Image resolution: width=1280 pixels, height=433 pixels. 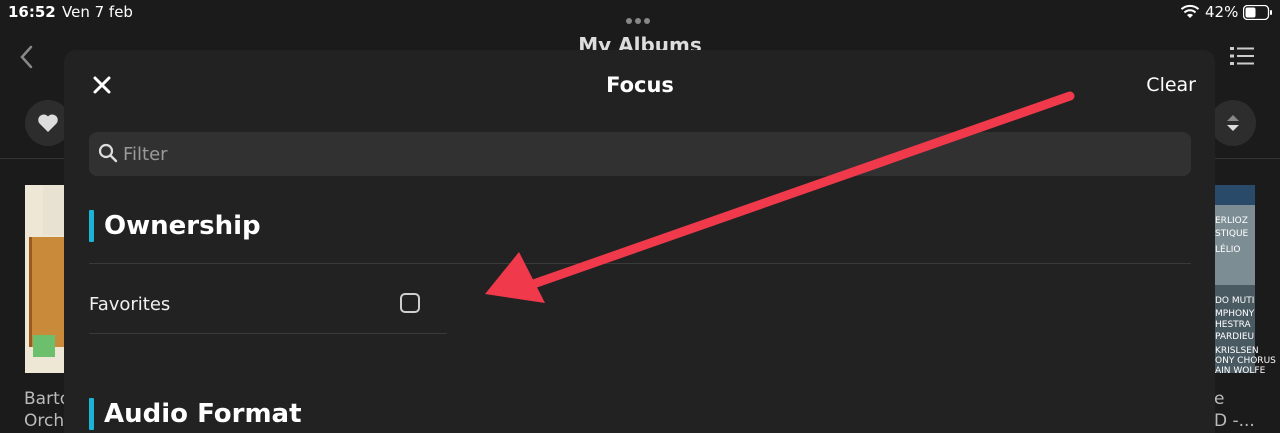 What do you see at coordinates (1190, 11) in the screenshot?
I see `wifi-icon` at bounding box center [1190, 11].